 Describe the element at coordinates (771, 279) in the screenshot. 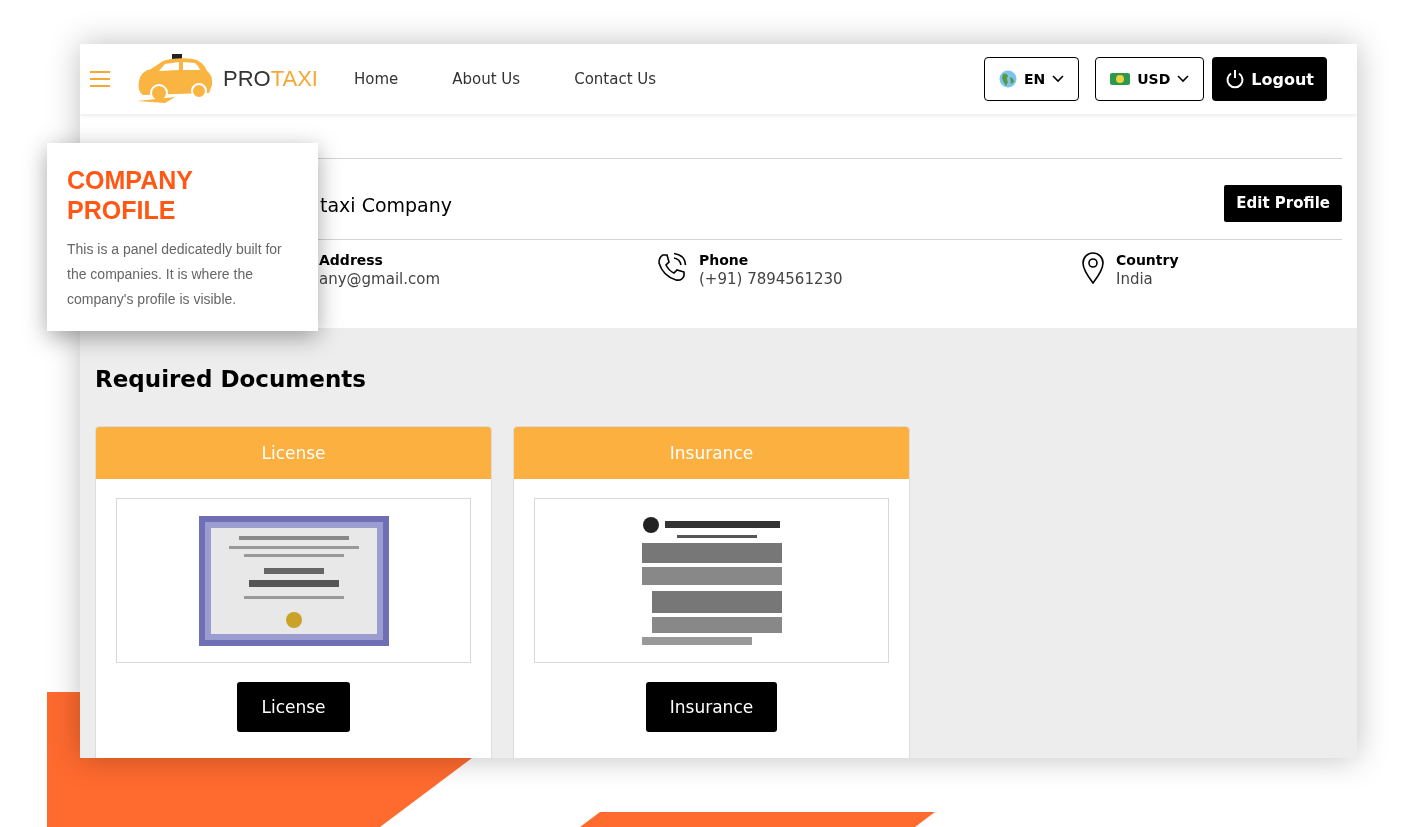

I see `detail-value: (+91) 7894561230` at that location.